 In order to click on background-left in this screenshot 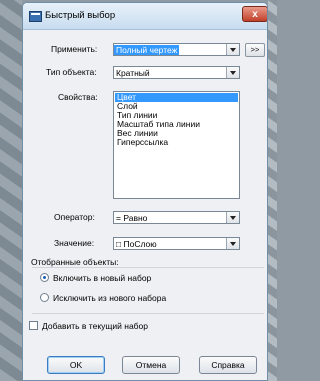, I will do `click(11, 190)`.